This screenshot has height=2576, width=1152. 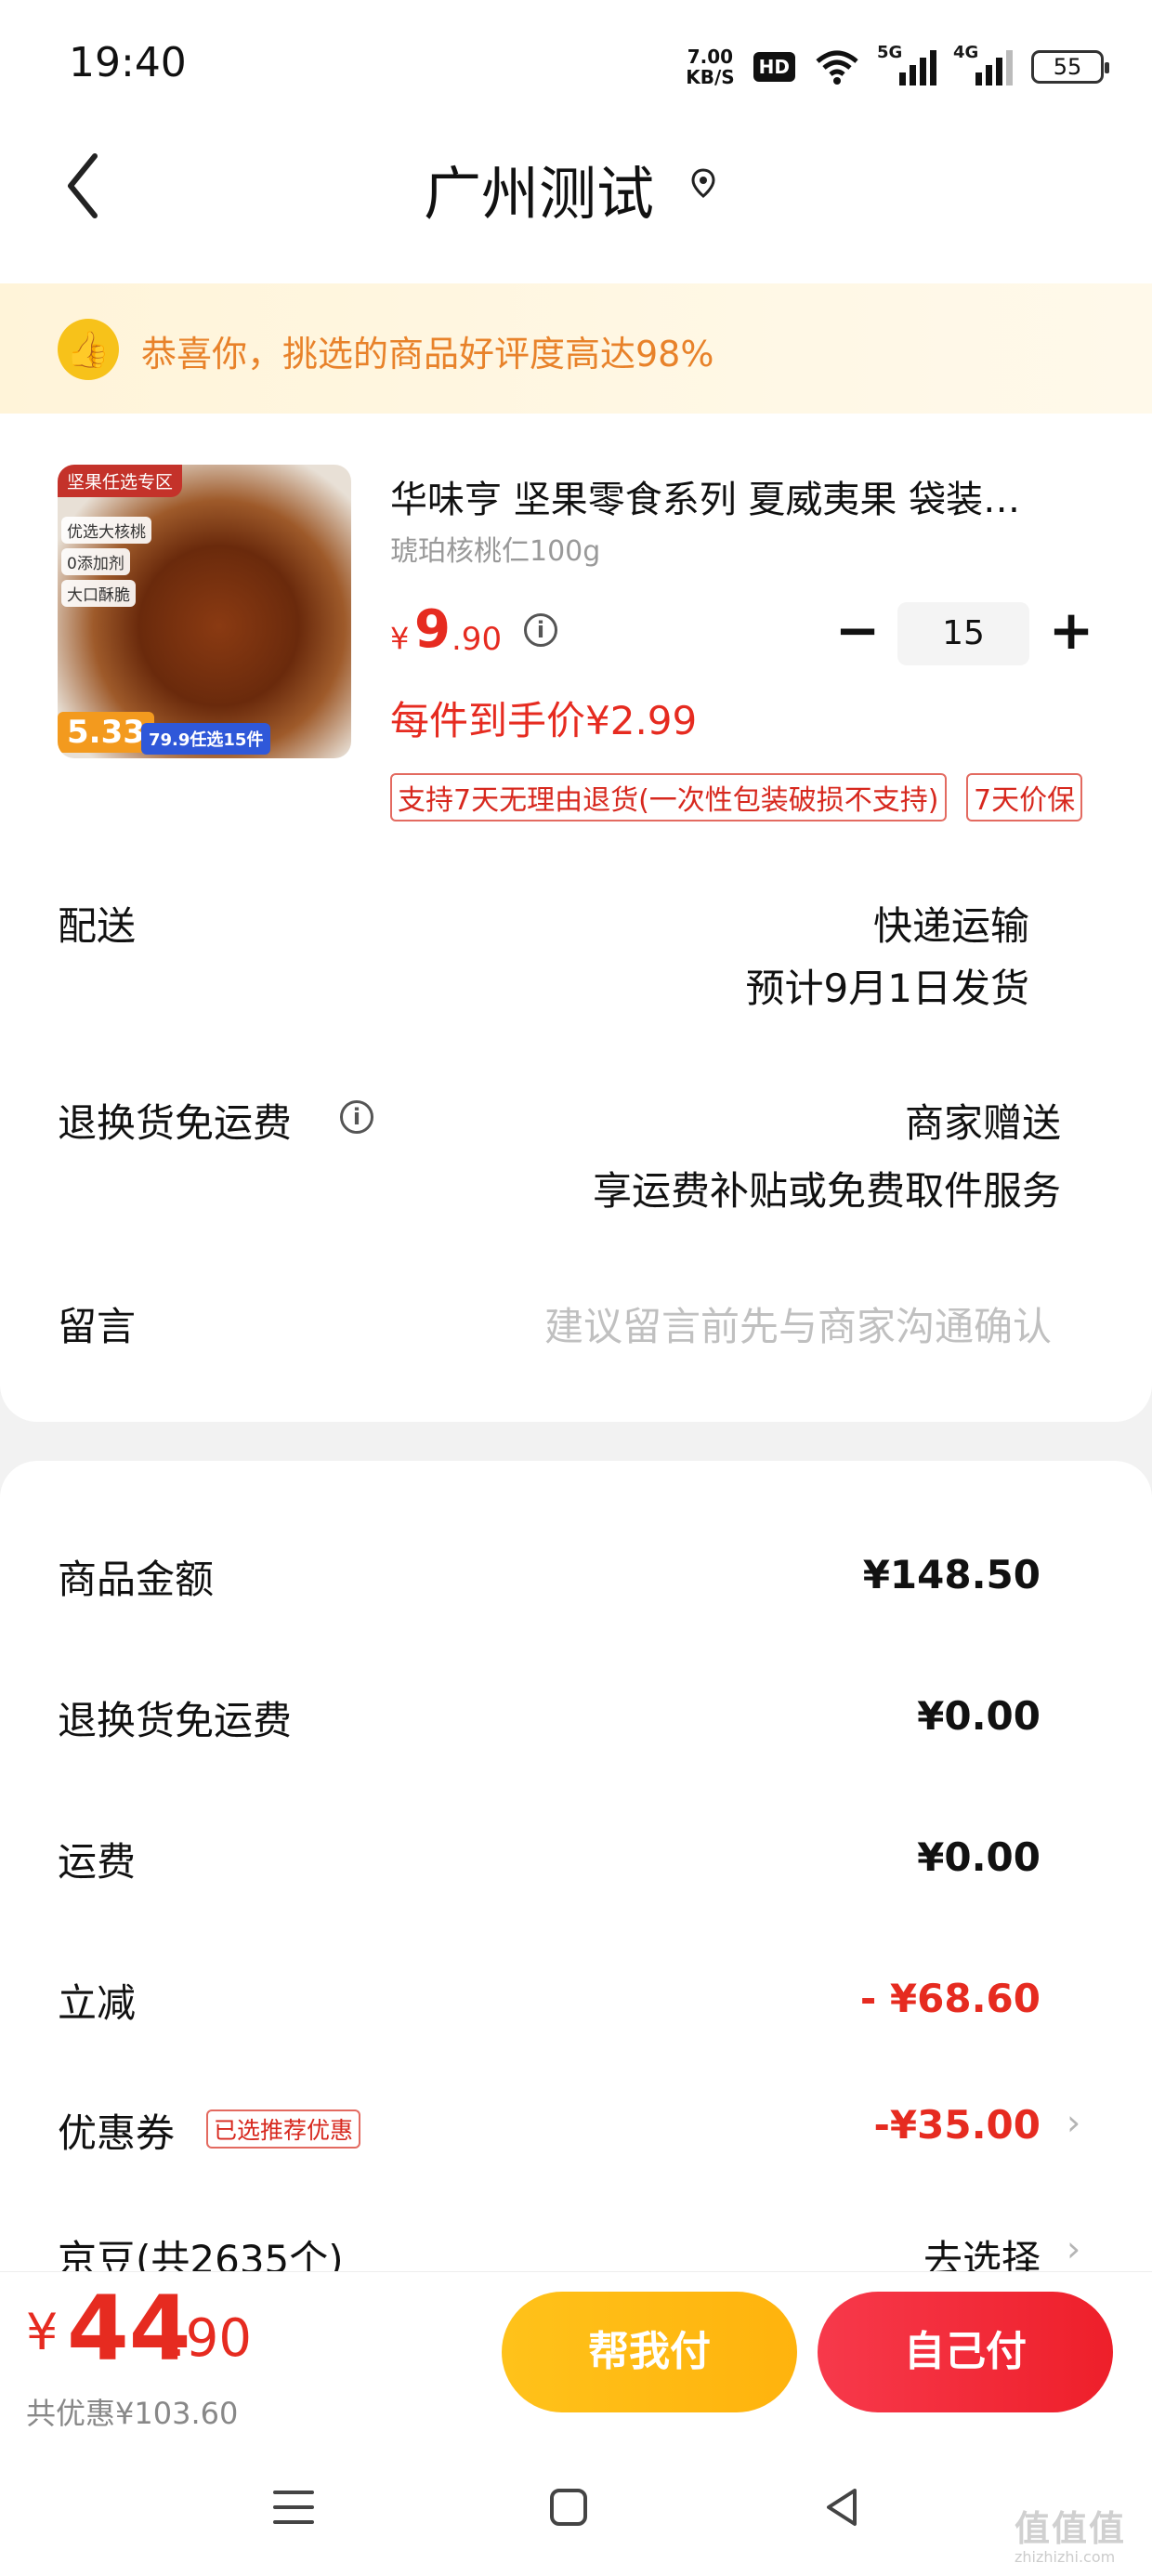 I want to click on shipping-fee-value: ¥0.00, so click(x=979, y=1857).